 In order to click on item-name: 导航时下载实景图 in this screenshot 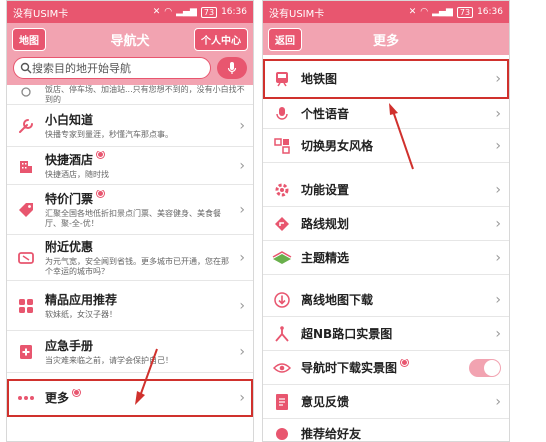, I will do `click(349, 368)`.